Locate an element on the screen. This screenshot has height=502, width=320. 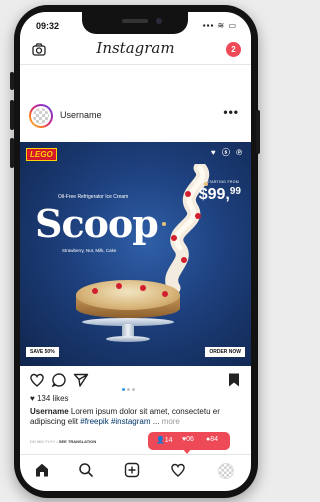
app-logo: Instagram is located at coordinates (135, 48).